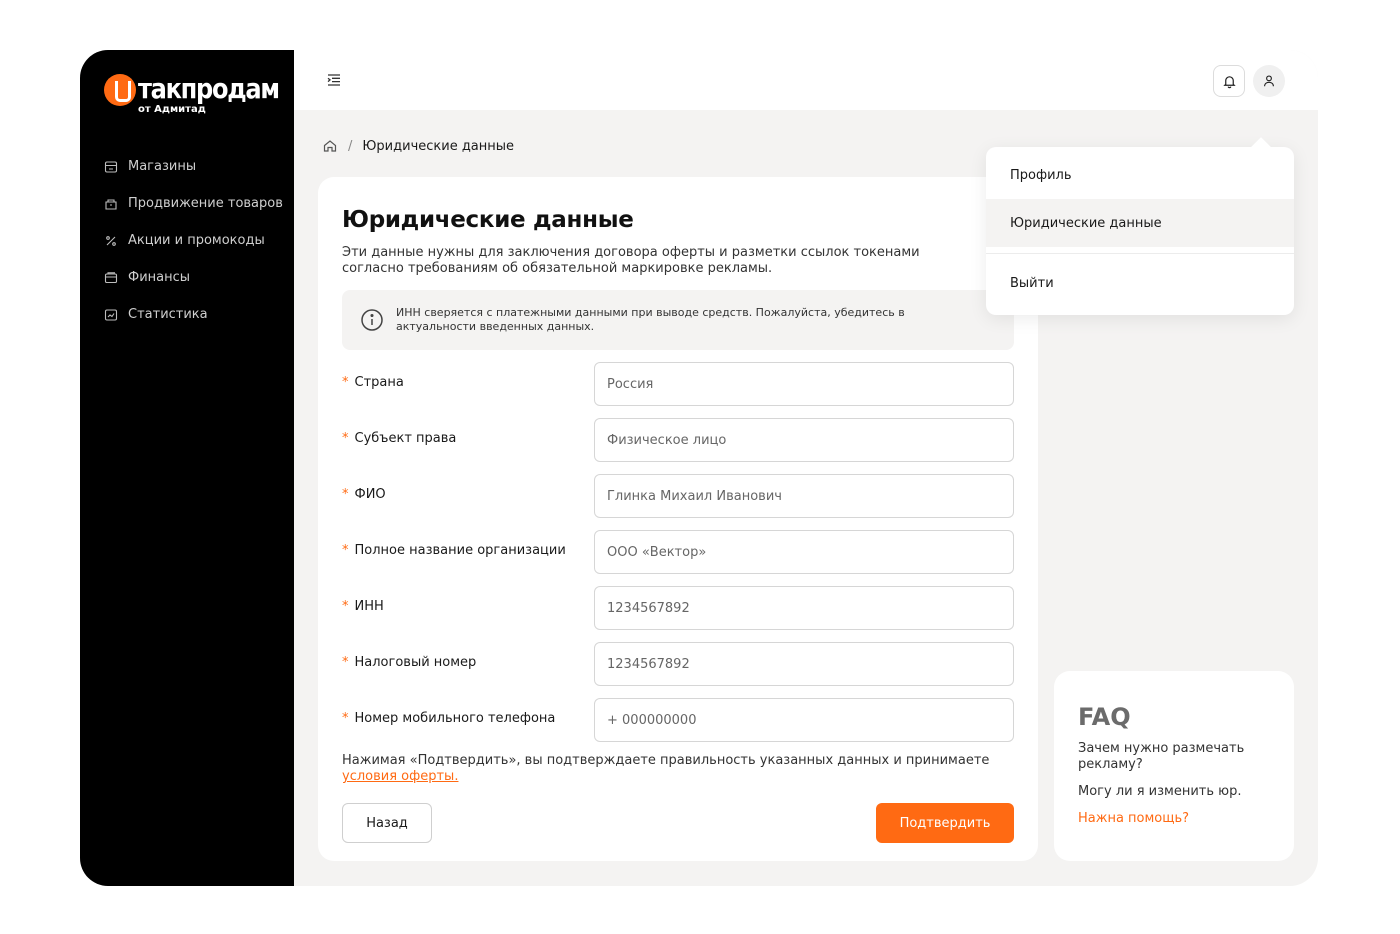 This screenshot has width=1400, height=934. What do you see at coordinates (369, 606) in the screenshot?
I see `field-label-text: ИНН` at bounding box center [369, 606].